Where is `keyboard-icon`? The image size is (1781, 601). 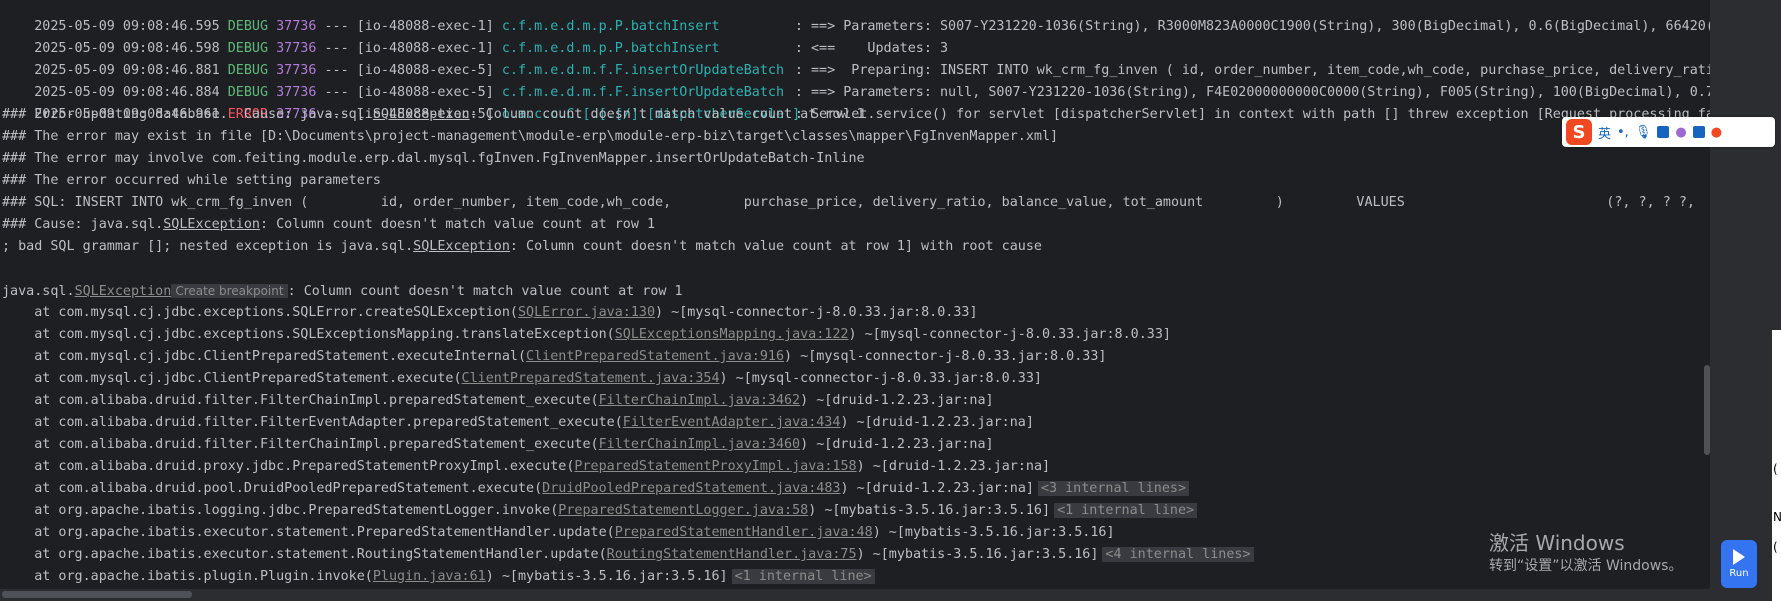
keyboard-icon is located at coordinates (1663, 132).